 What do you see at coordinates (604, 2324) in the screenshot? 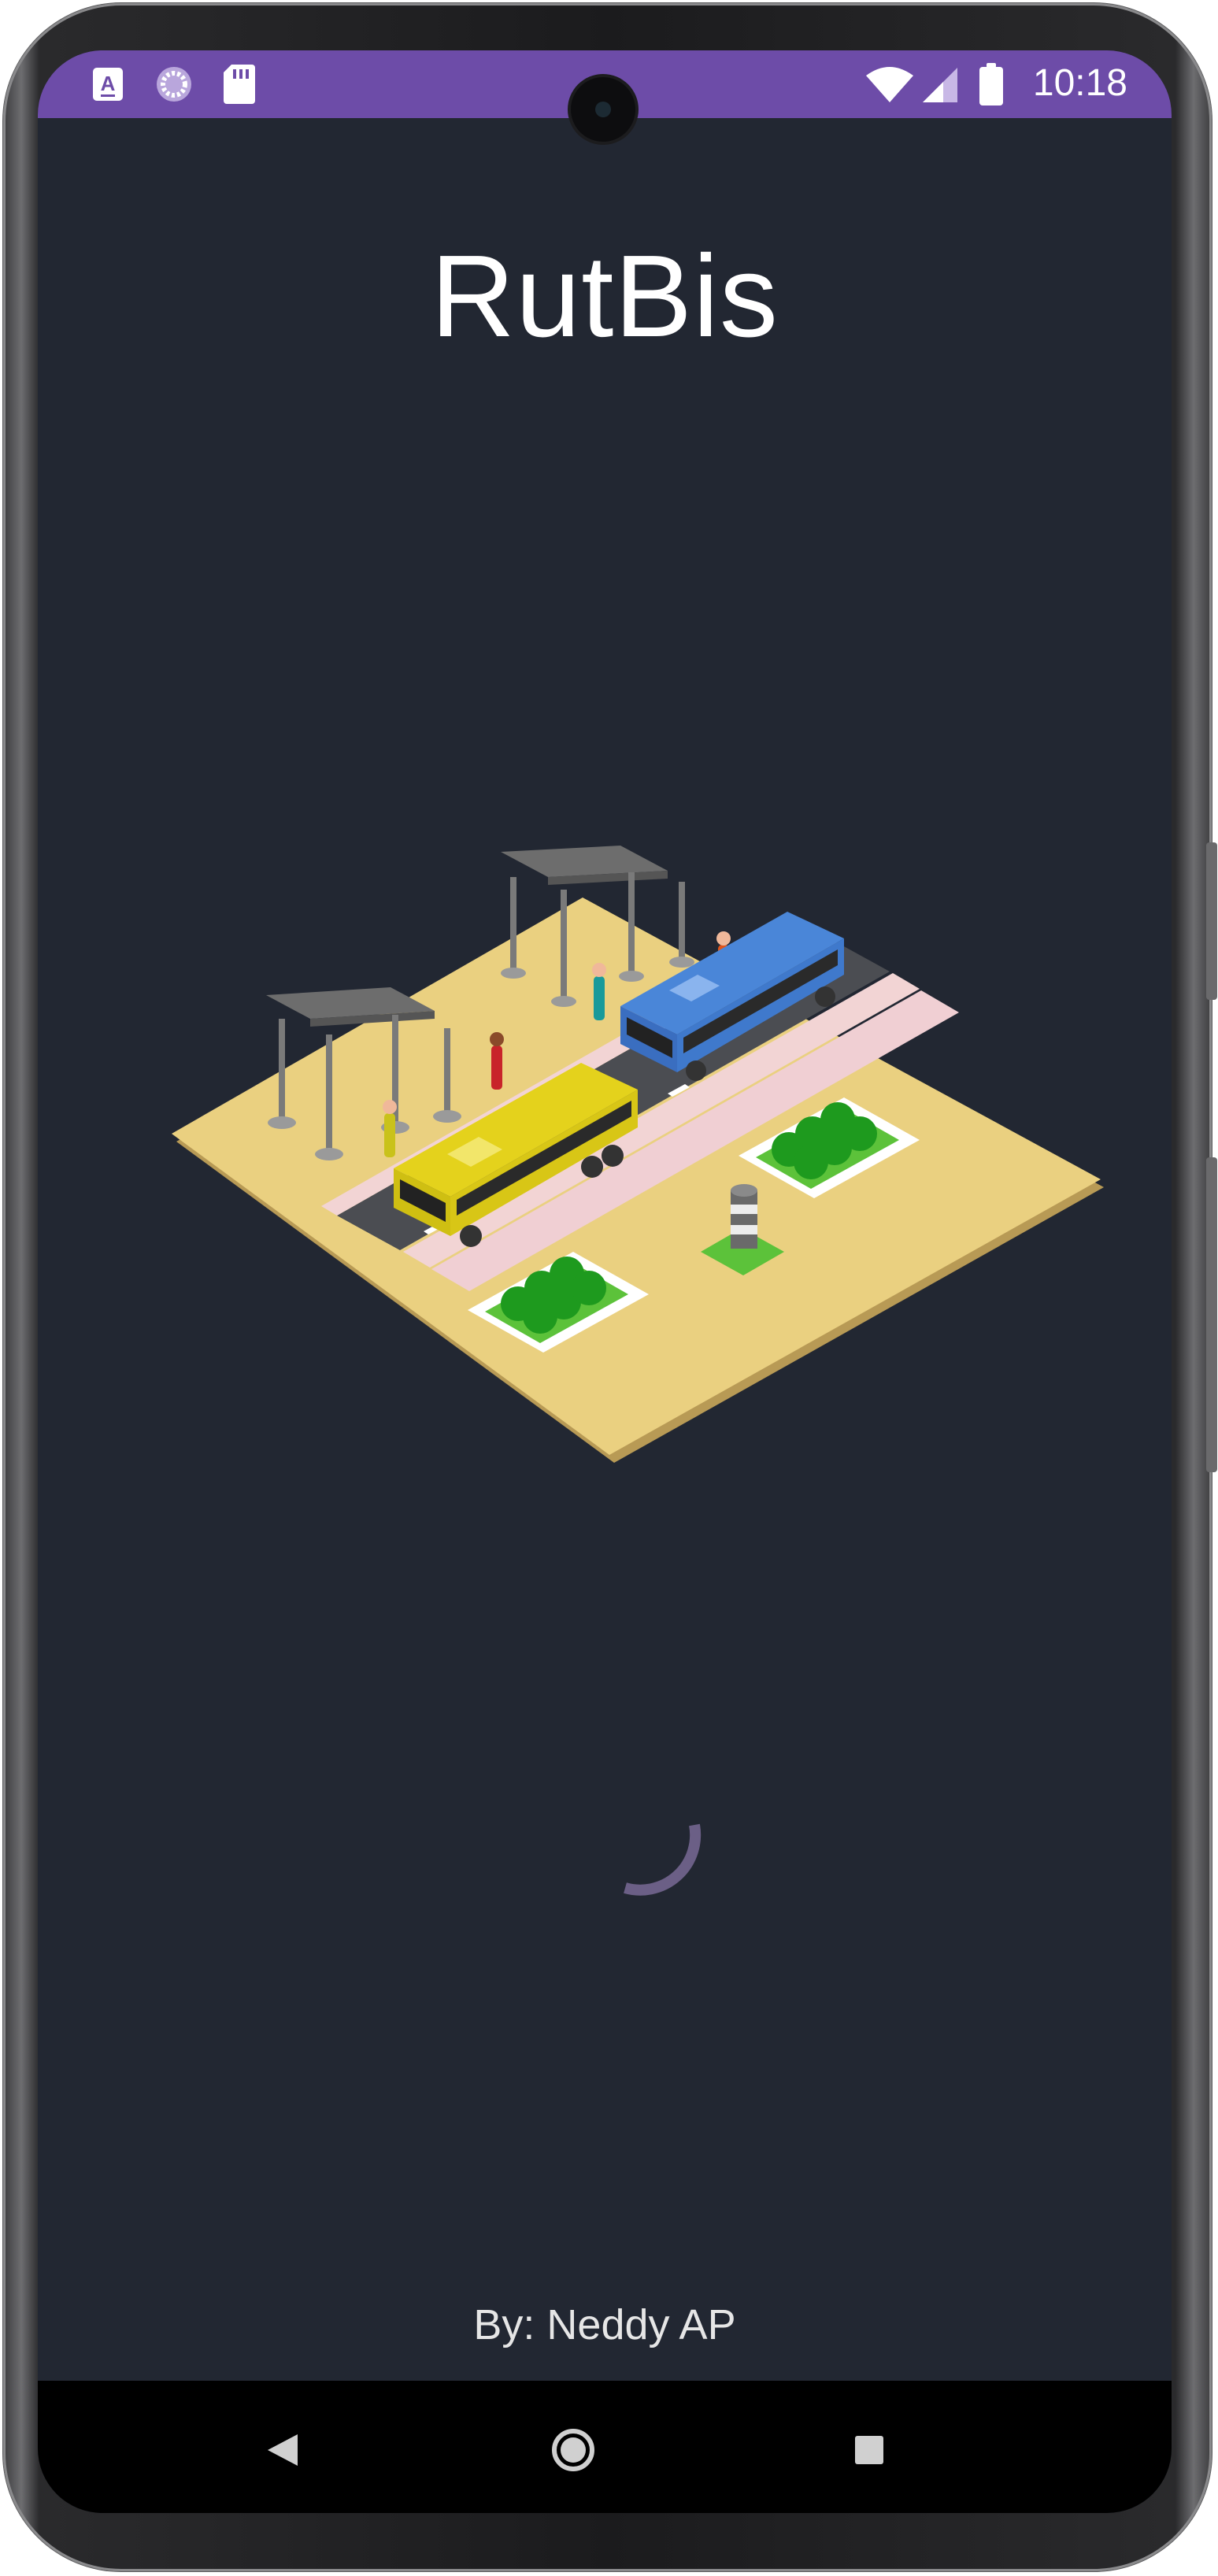
I see `author-credit: By: Neddy AP` at bounding box center [604, 2324].